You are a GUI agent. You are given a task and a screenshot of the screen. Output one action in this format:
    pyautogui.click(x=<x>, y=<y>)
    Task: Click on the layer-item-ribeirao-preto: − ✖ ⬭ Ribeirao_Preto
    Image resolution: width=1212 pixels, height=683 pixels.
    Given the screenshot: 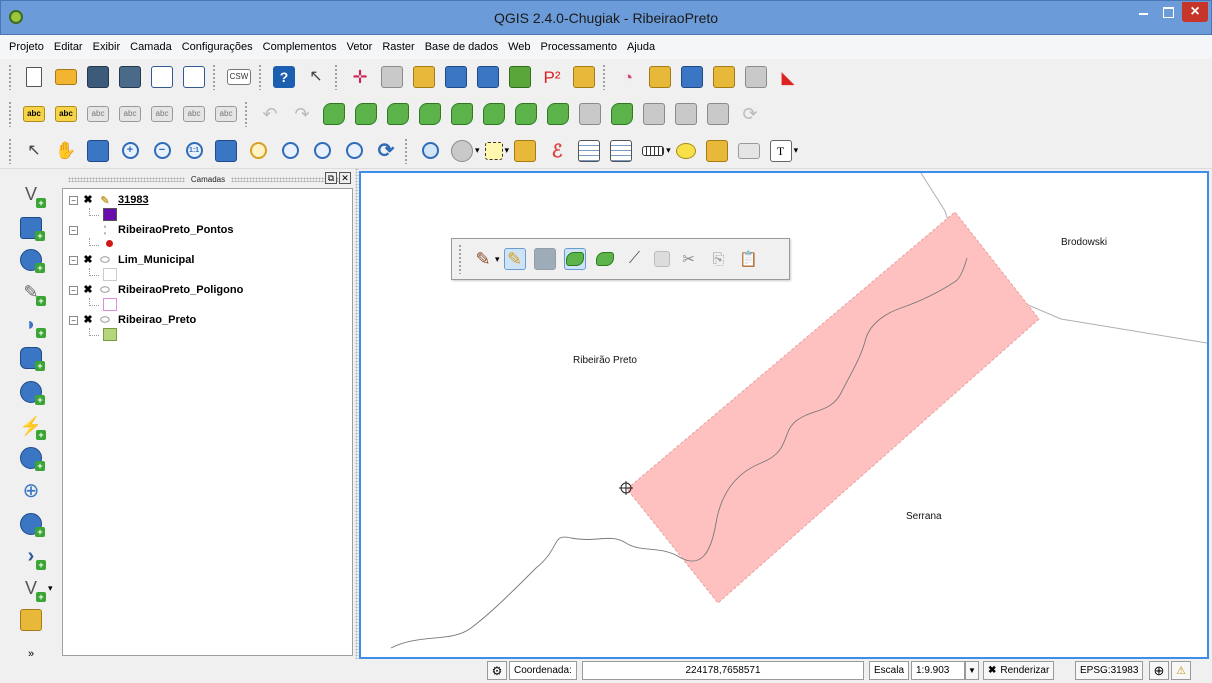 What is the action you would take?
    pyautogui.click(x=132, y=320)
    